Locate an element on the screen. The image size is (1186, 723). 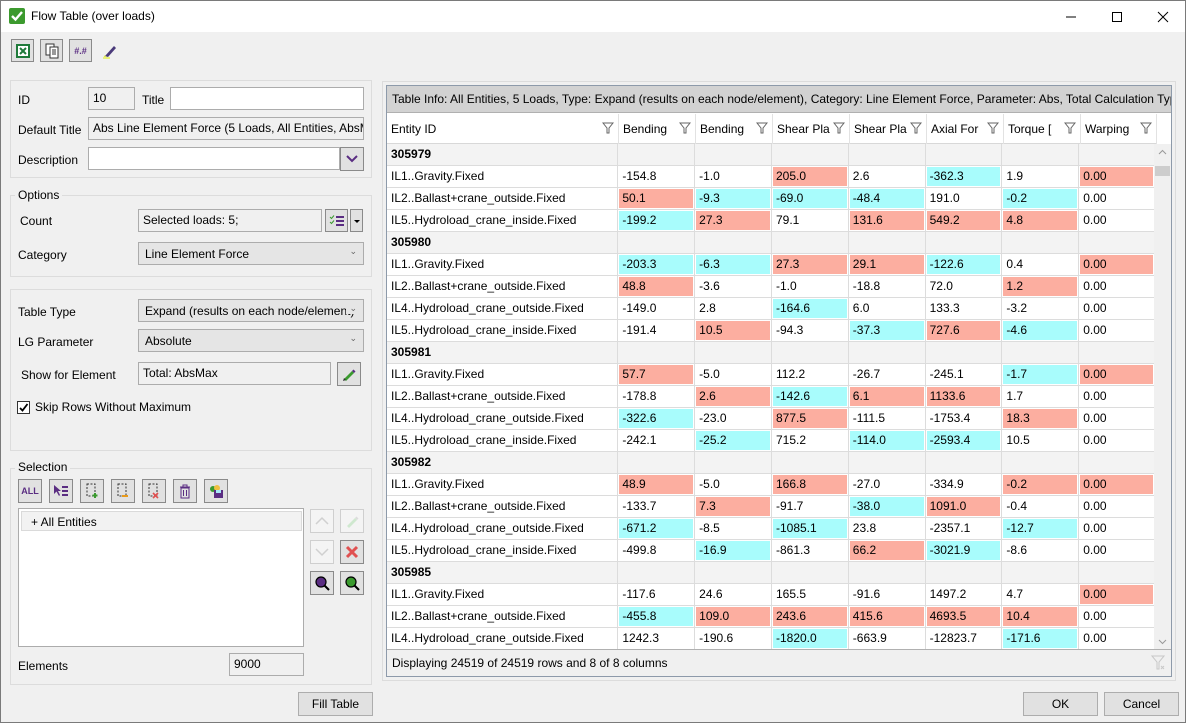
value-cell: -191.4 is located at coordinates (657, 331).